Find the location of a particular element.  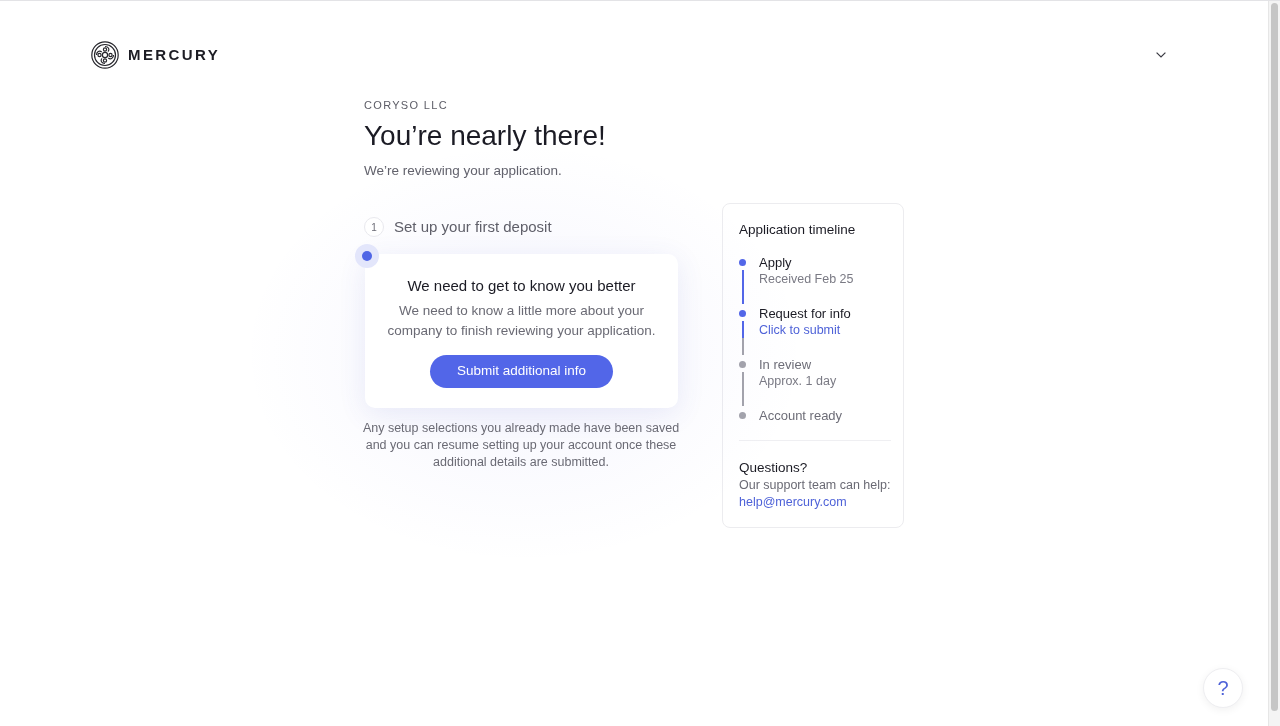

scrollbar-thumb is located at coordinates (1274, 357).